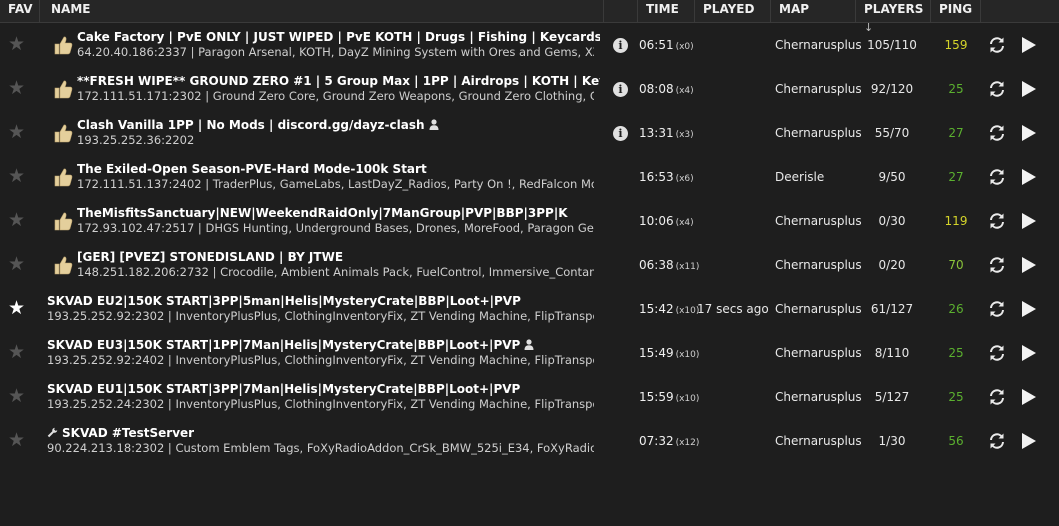 This screenshot has height=526, width=1059. I want to click on server-time: 16:53 (x6), so click(666, 177).